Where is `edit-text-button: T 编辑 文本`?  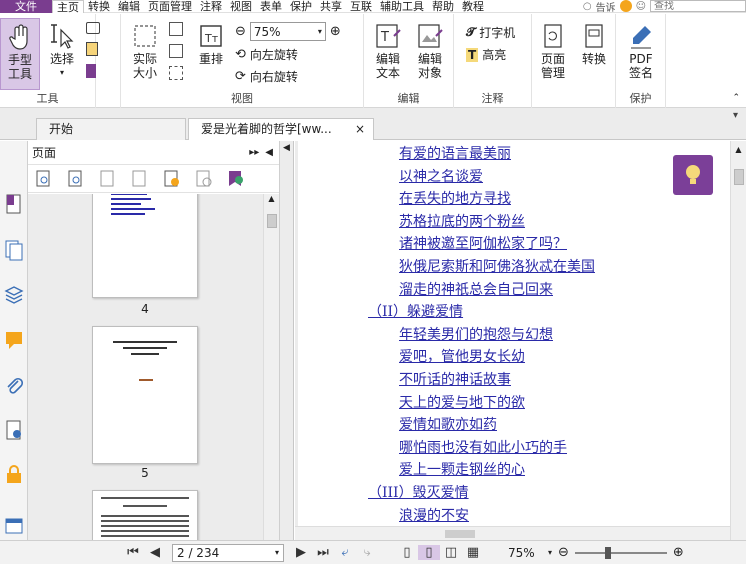 edit-text-button: T 编辑 文本 is located at coordinates (388, 49).